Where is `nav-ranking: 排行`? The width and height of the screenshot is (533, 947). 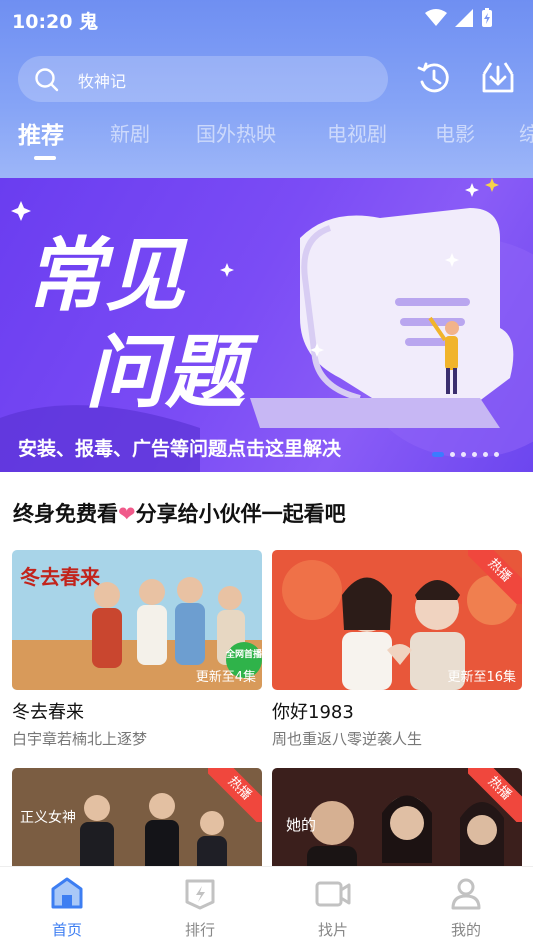
nav-ranking: 排行 is located at coordinates (200, 907).